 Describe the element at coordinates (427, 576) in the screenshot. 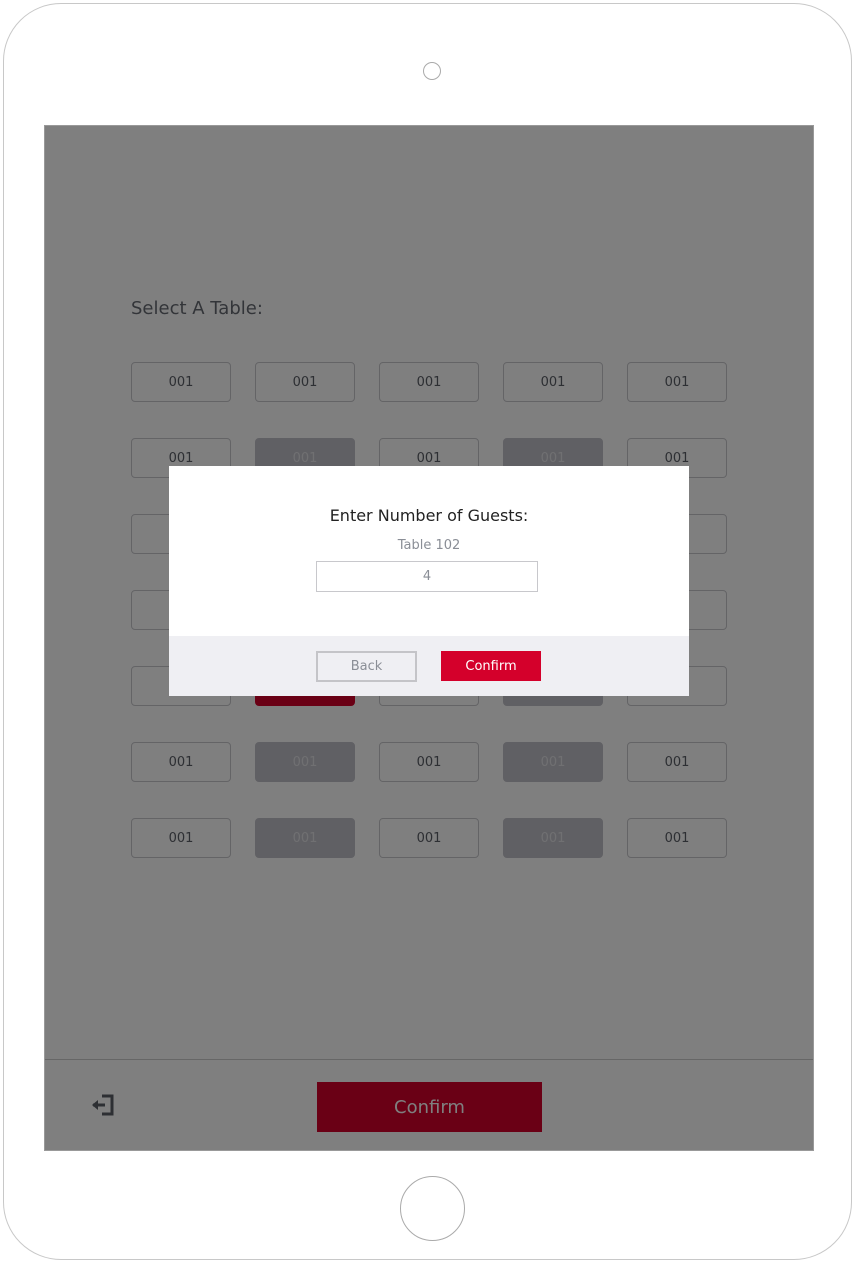

I see `guests-input` at that location.